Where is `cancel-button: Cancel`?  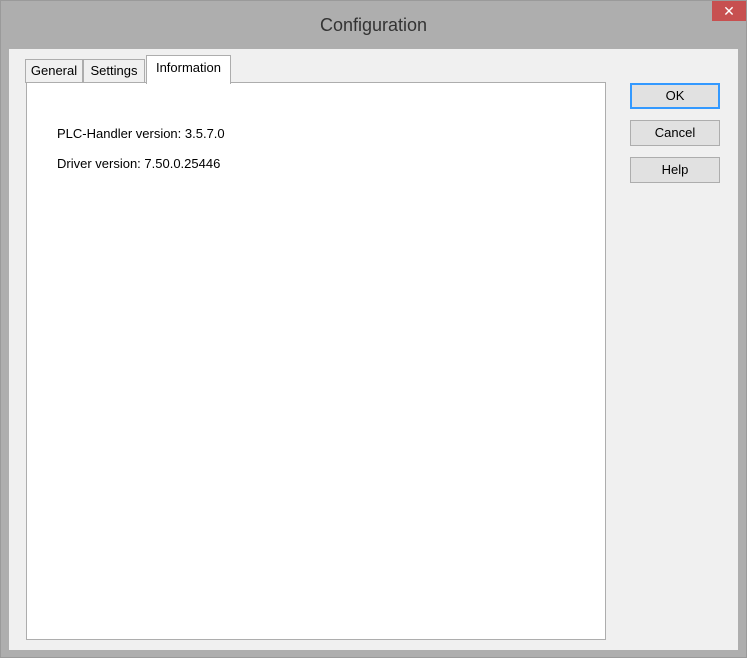 cancel-button: Cancel is located at coordinates (675, 133).